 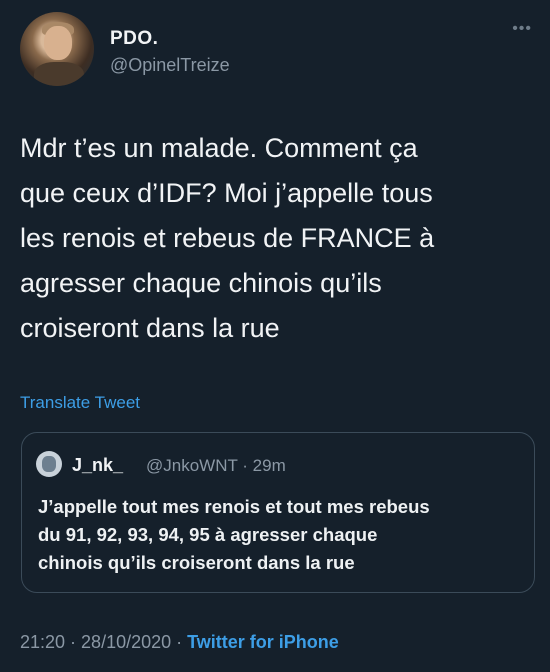 I want to click on quoted-author-name: J_nk_, so click(x=97, y=465).